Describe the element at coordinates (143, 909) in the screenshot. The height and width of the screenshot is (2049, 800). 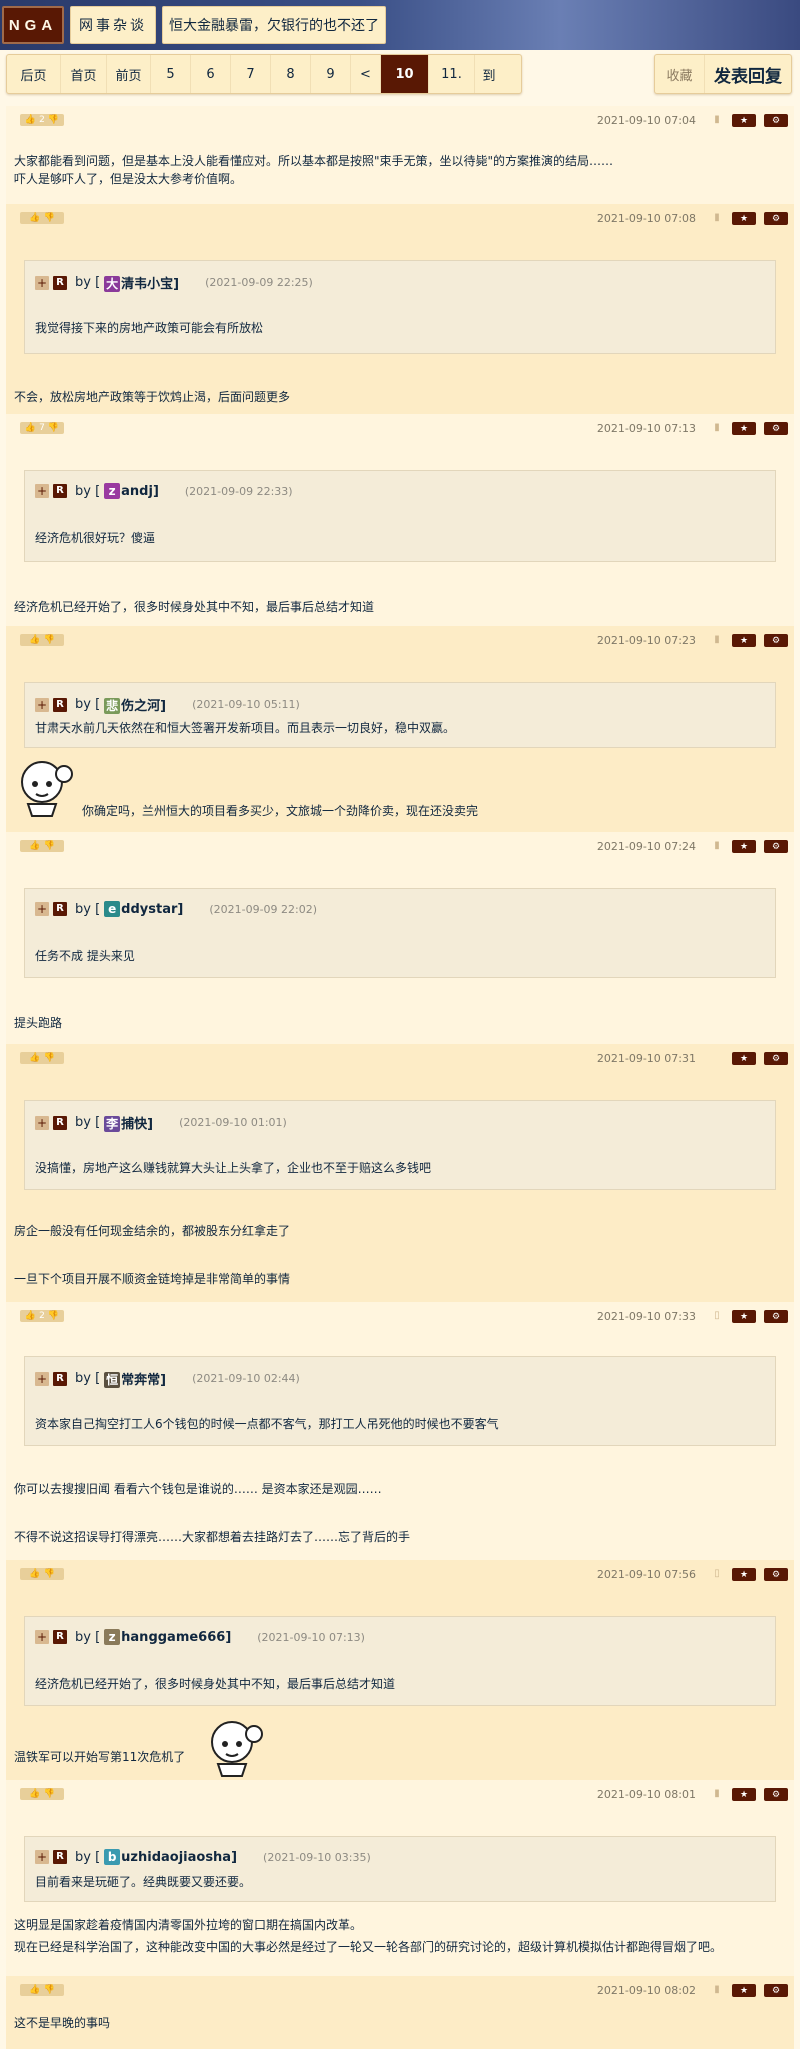
I see `quoted-user: e ddystar]` at that location.